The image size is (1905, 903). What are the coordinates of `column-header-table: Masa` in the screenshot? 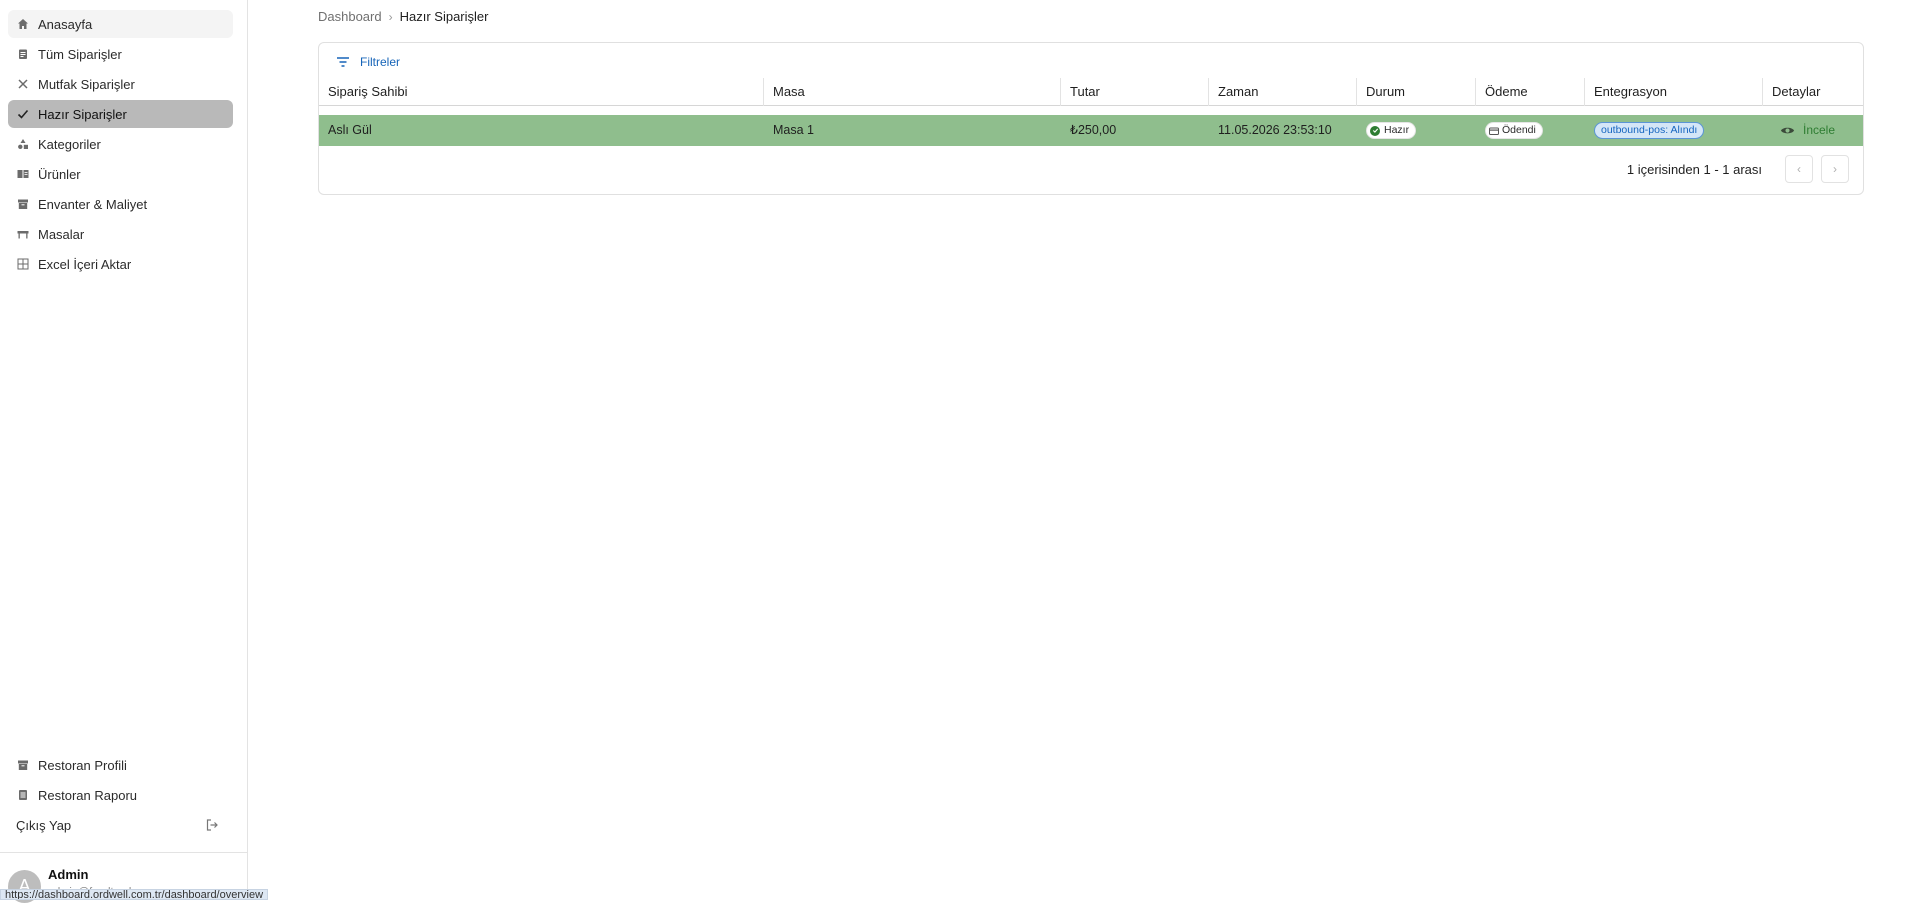 It's located at (912, 92).